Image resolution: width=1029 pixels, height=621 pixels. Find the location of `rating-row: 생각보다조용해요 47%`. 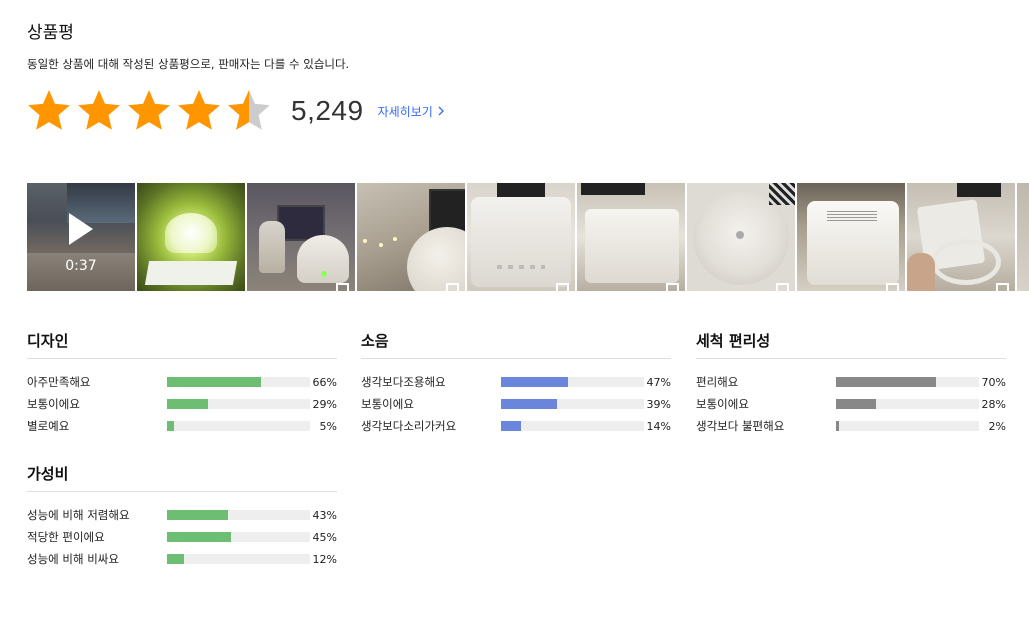

rating-row: 생각보다조용해요 47% is located at coordinates (516, 382).